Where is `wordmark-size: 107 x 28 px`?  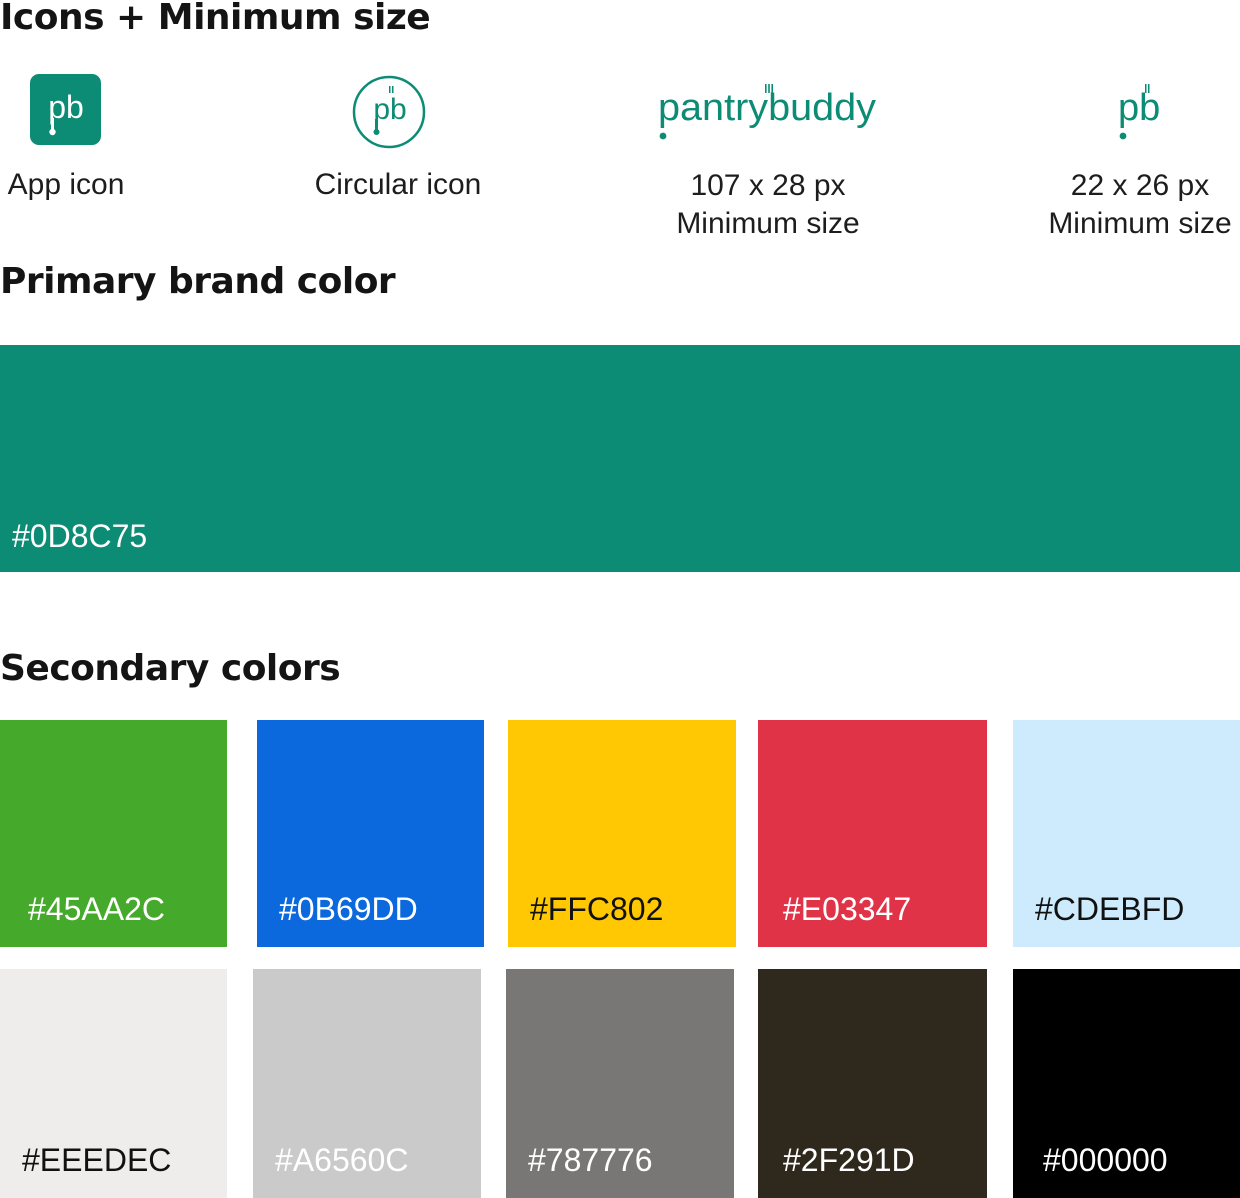 wordmark-size: 107 x 28 px is located at coordinates (768, 185).